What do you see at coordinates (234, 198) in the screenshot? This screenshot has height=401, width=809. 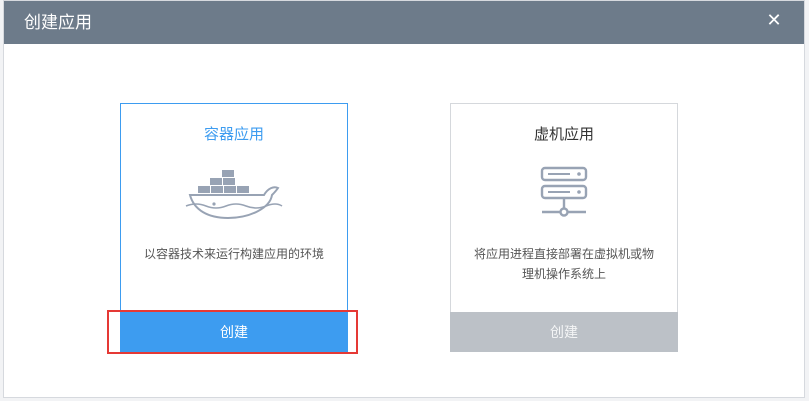 I see `docker-whale-icon` at bounding box center [234, 198].